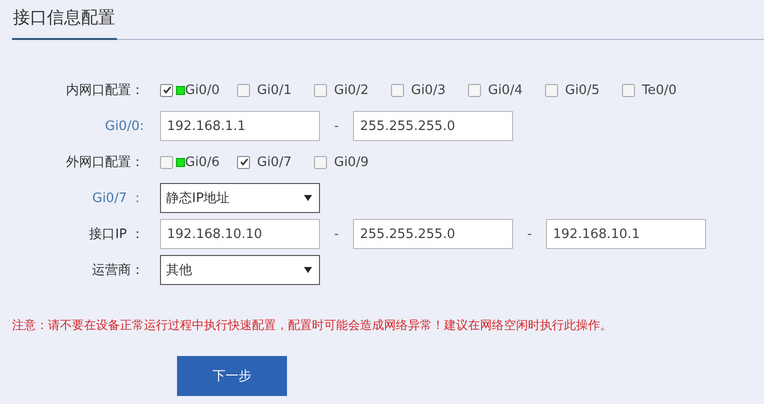  Describe the element at coordinates (202, 162) in the screenshot. I see `port-label: Gi0/6` at that location.